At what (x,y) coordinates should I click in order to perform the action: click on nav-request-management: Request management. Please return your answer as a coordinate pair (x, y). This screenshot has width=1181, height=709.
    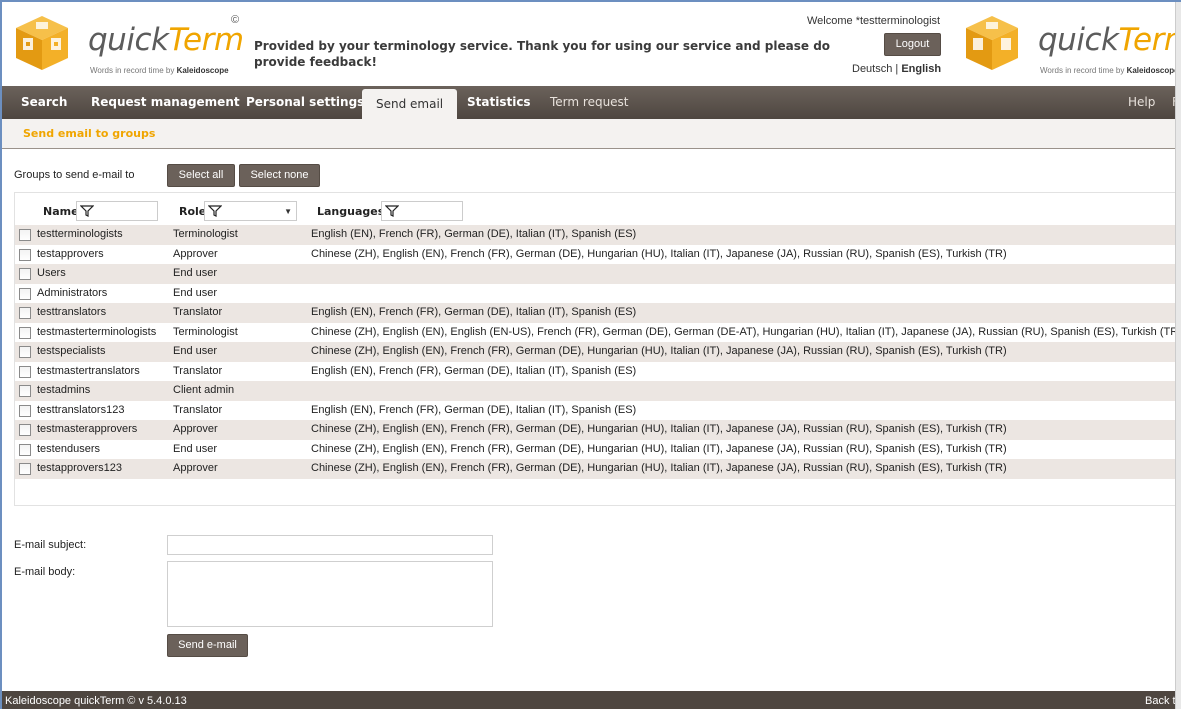
    Looking at the image, I should click on (165, 102).